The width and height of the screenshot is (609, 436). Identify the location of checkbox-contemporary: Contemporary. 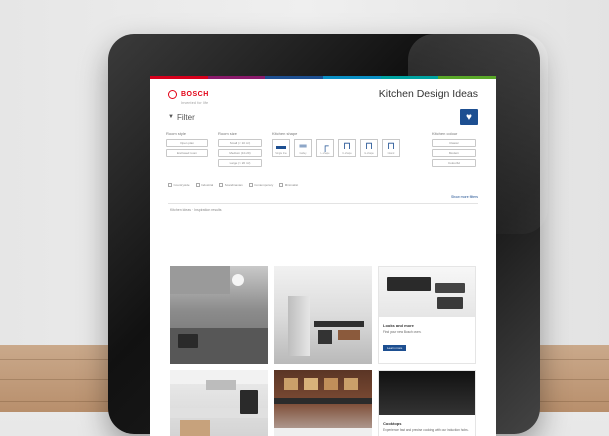
(261, 185).